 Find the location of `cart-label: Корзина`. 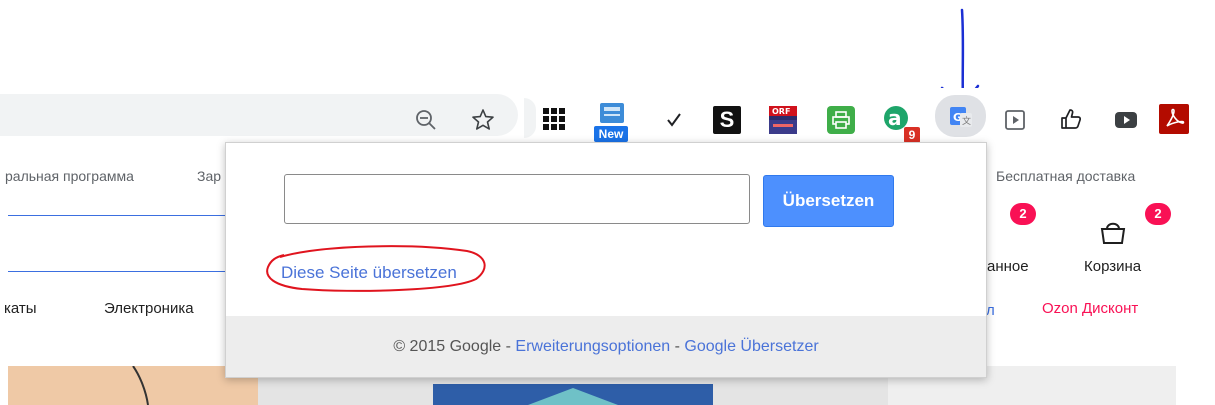

cart-label: Корзина is located at coordinates (1112, 266).